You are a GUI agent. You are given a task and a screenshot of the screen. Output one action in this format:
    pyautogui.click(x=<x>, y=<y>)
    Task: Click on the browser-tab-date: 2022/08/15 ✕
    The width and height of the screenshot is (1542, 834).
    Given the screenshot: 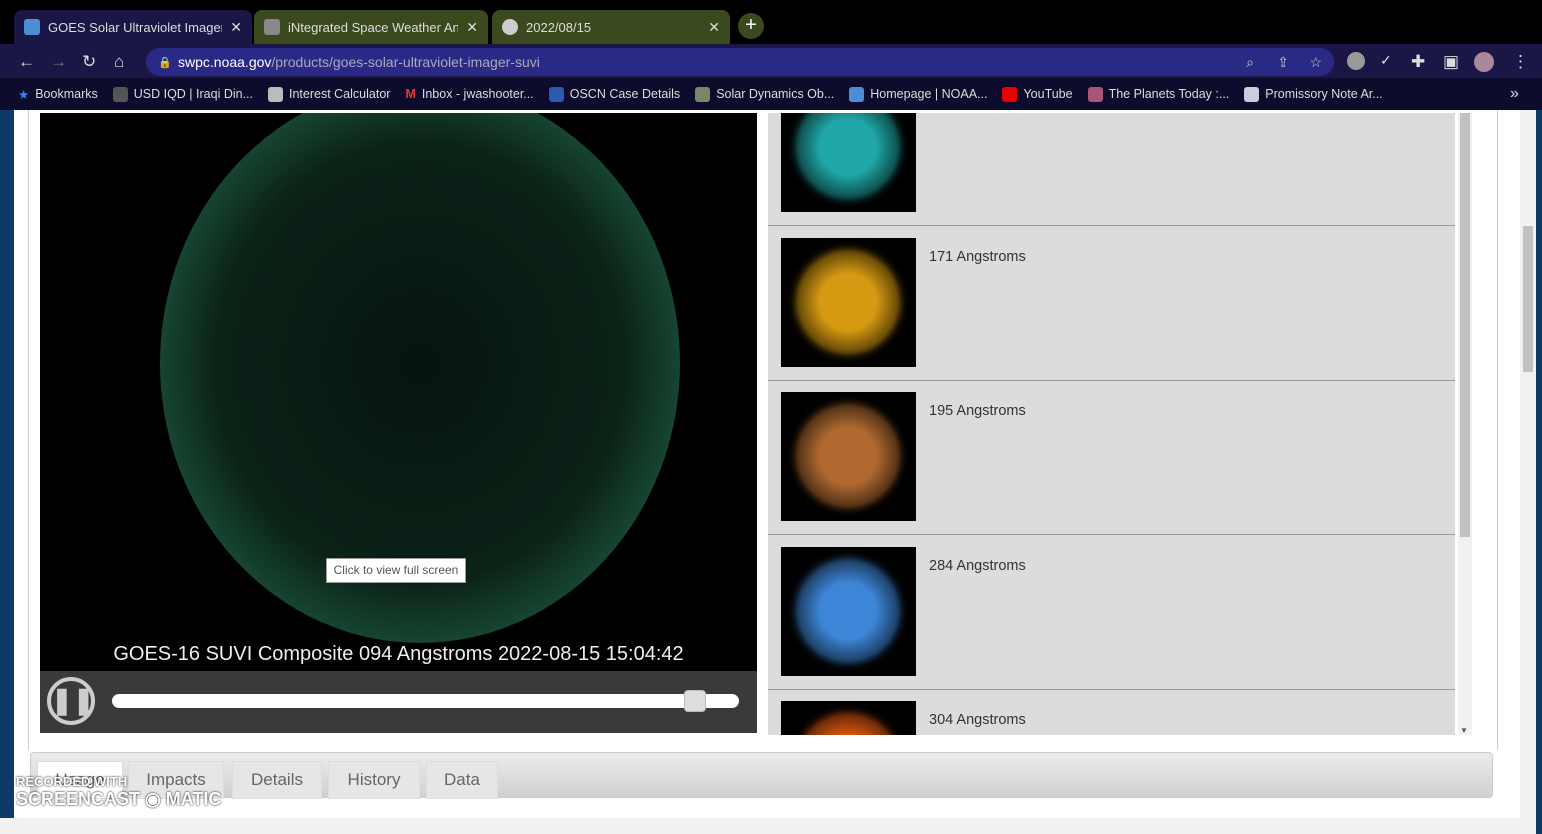 What is the action you would take?
    pyautogui.click(x=611, y=27)
    